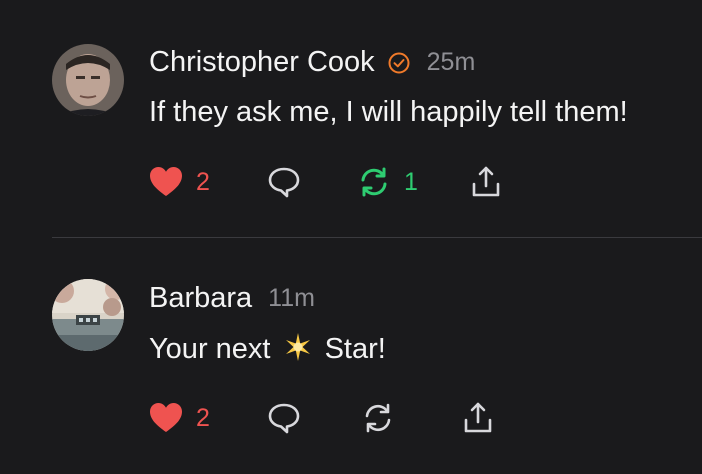 This screenshot has width=702, height=474. I want to click on post-text-before: Your next, so click(210, 349).